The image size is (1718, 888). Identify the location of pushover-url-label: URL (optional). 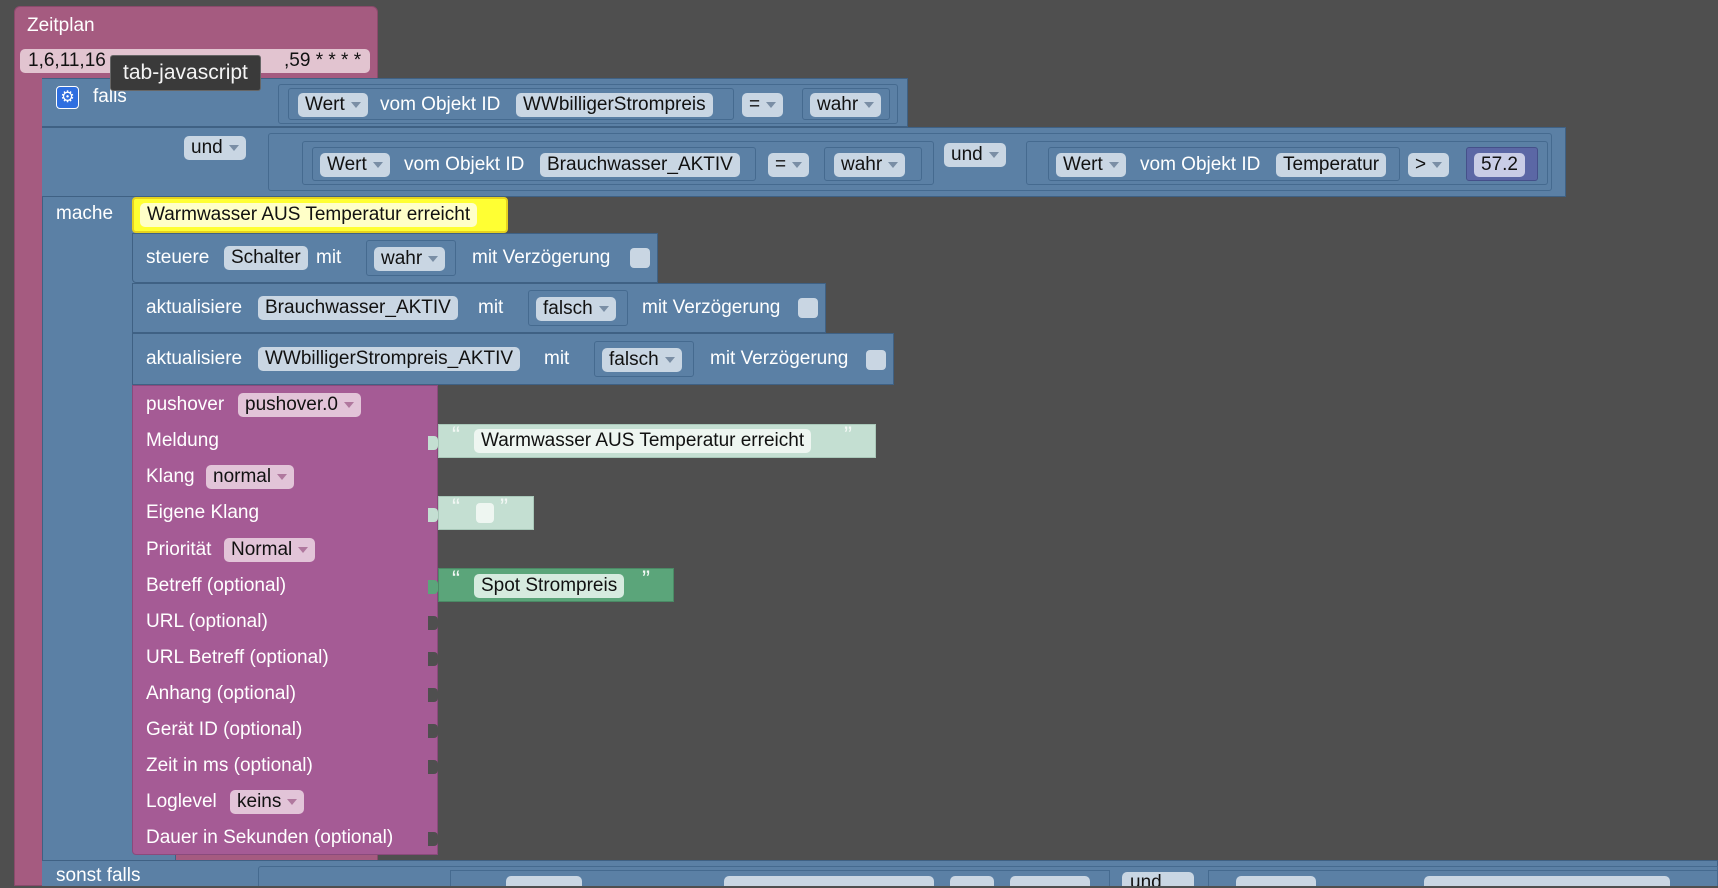
(207, 621).